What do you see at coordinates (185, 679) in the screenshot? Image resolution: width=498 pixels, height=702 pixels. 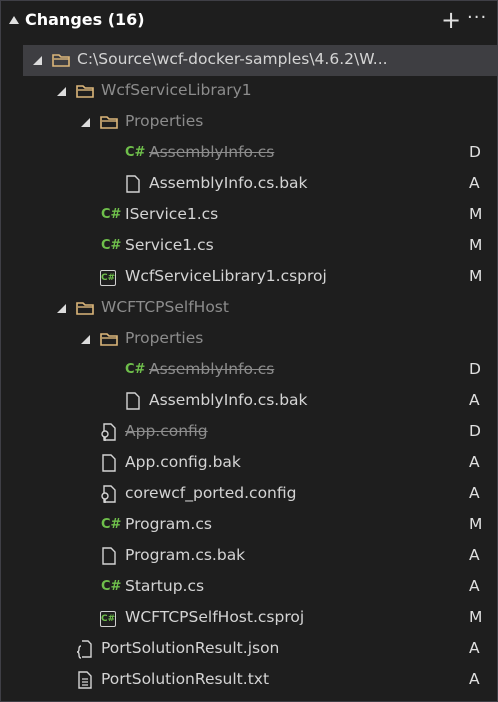 I see `tree-item-label: PortSolutionResult.txt` at bounding box center [185, 679].